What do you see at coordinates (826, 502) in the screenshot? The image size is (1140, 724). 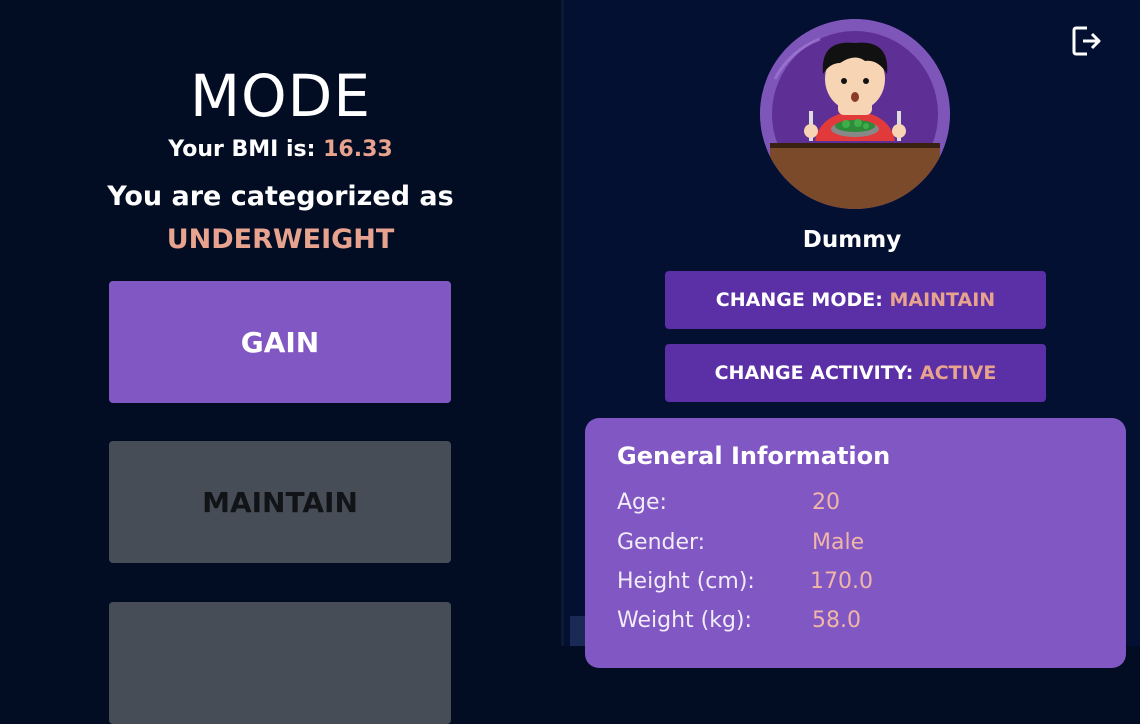 I see `info-value: 20` at bounding box center [826, 502].